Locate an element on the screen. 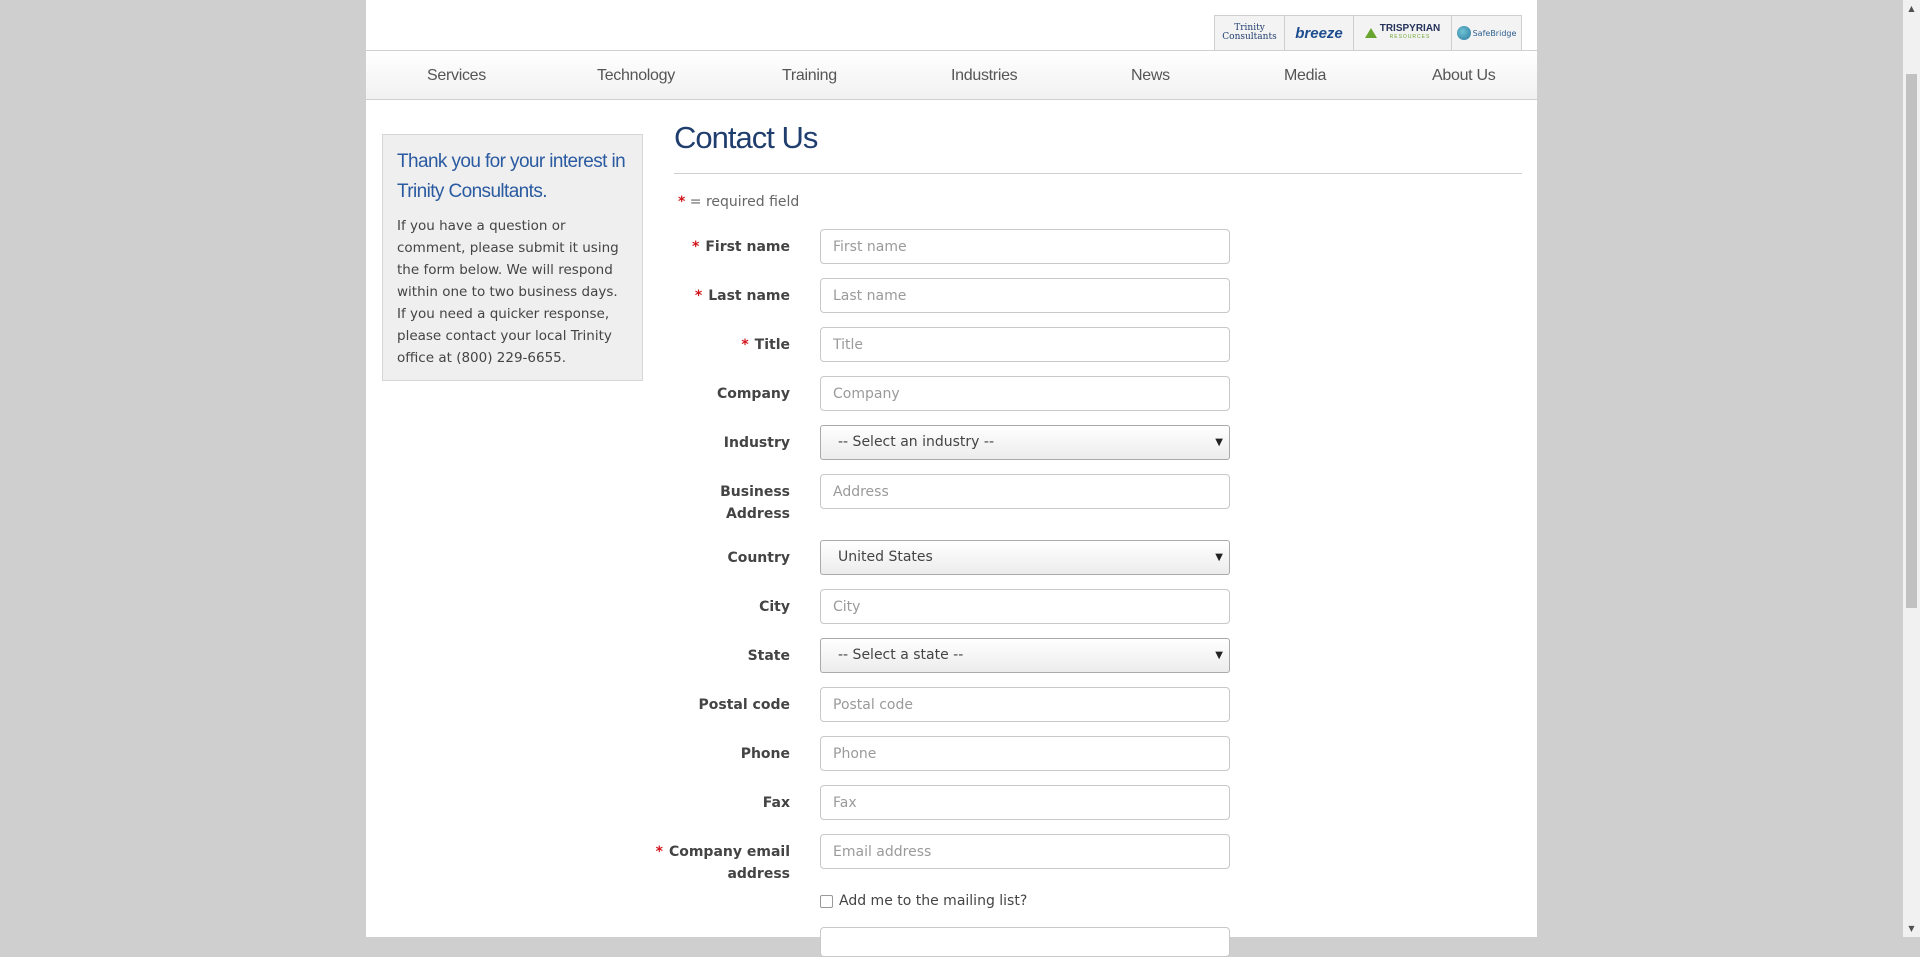  brand-trispyrian-sub: RESOURCES is located at coordinates (1410, 37).